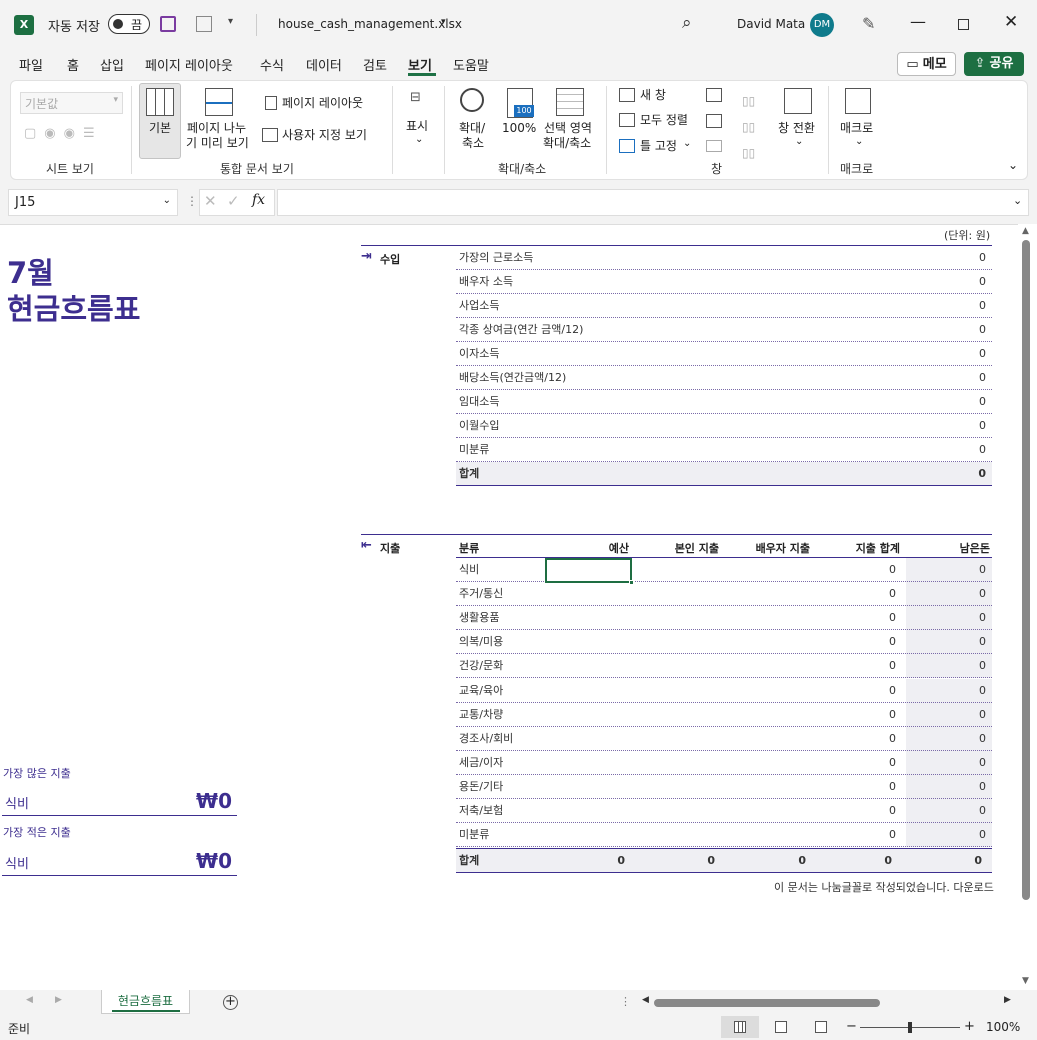 The width and height of the screenshot is (1037, 1040). What do you see at coordinates (145, 1002) in the screenshot?
I see `sheet-tab-active: 현금흐름표` at bounding box center [145, 1002].